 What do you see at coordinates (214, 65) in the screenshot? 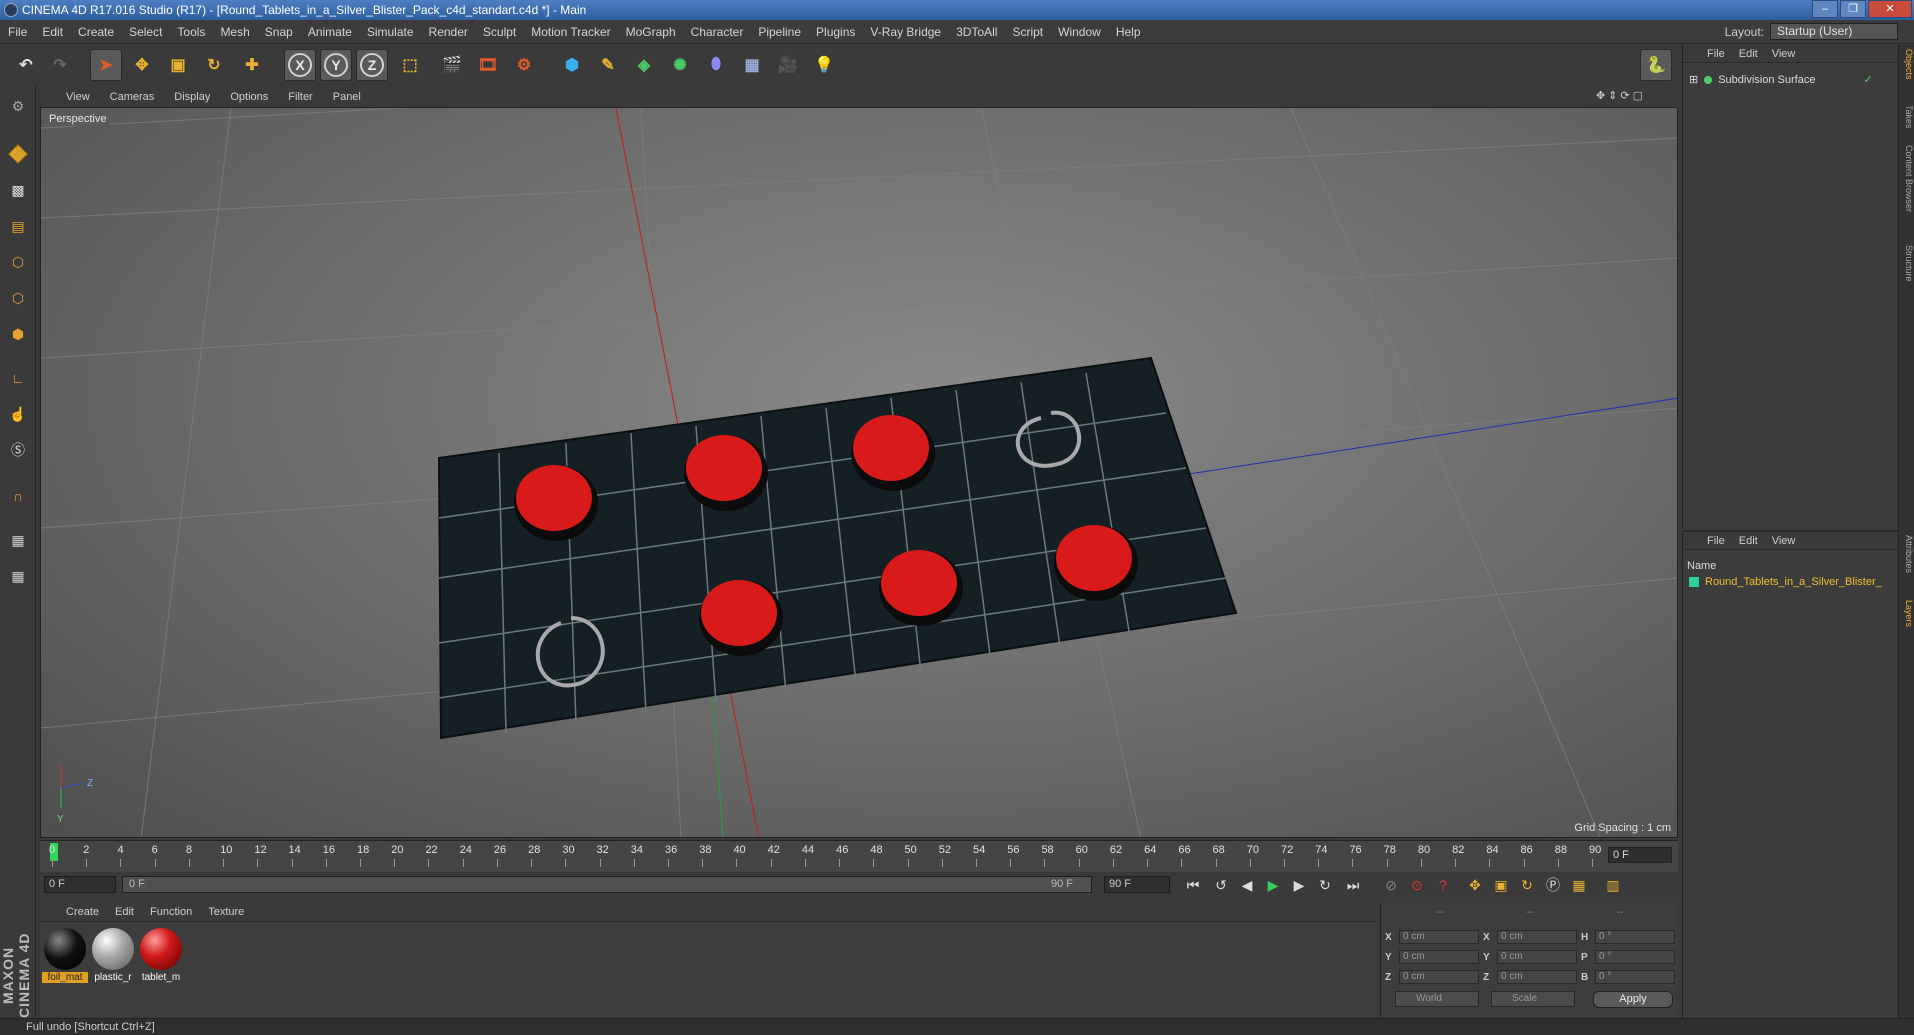
I see `rotate-icon: ↻` at bounding box center [214, 65].